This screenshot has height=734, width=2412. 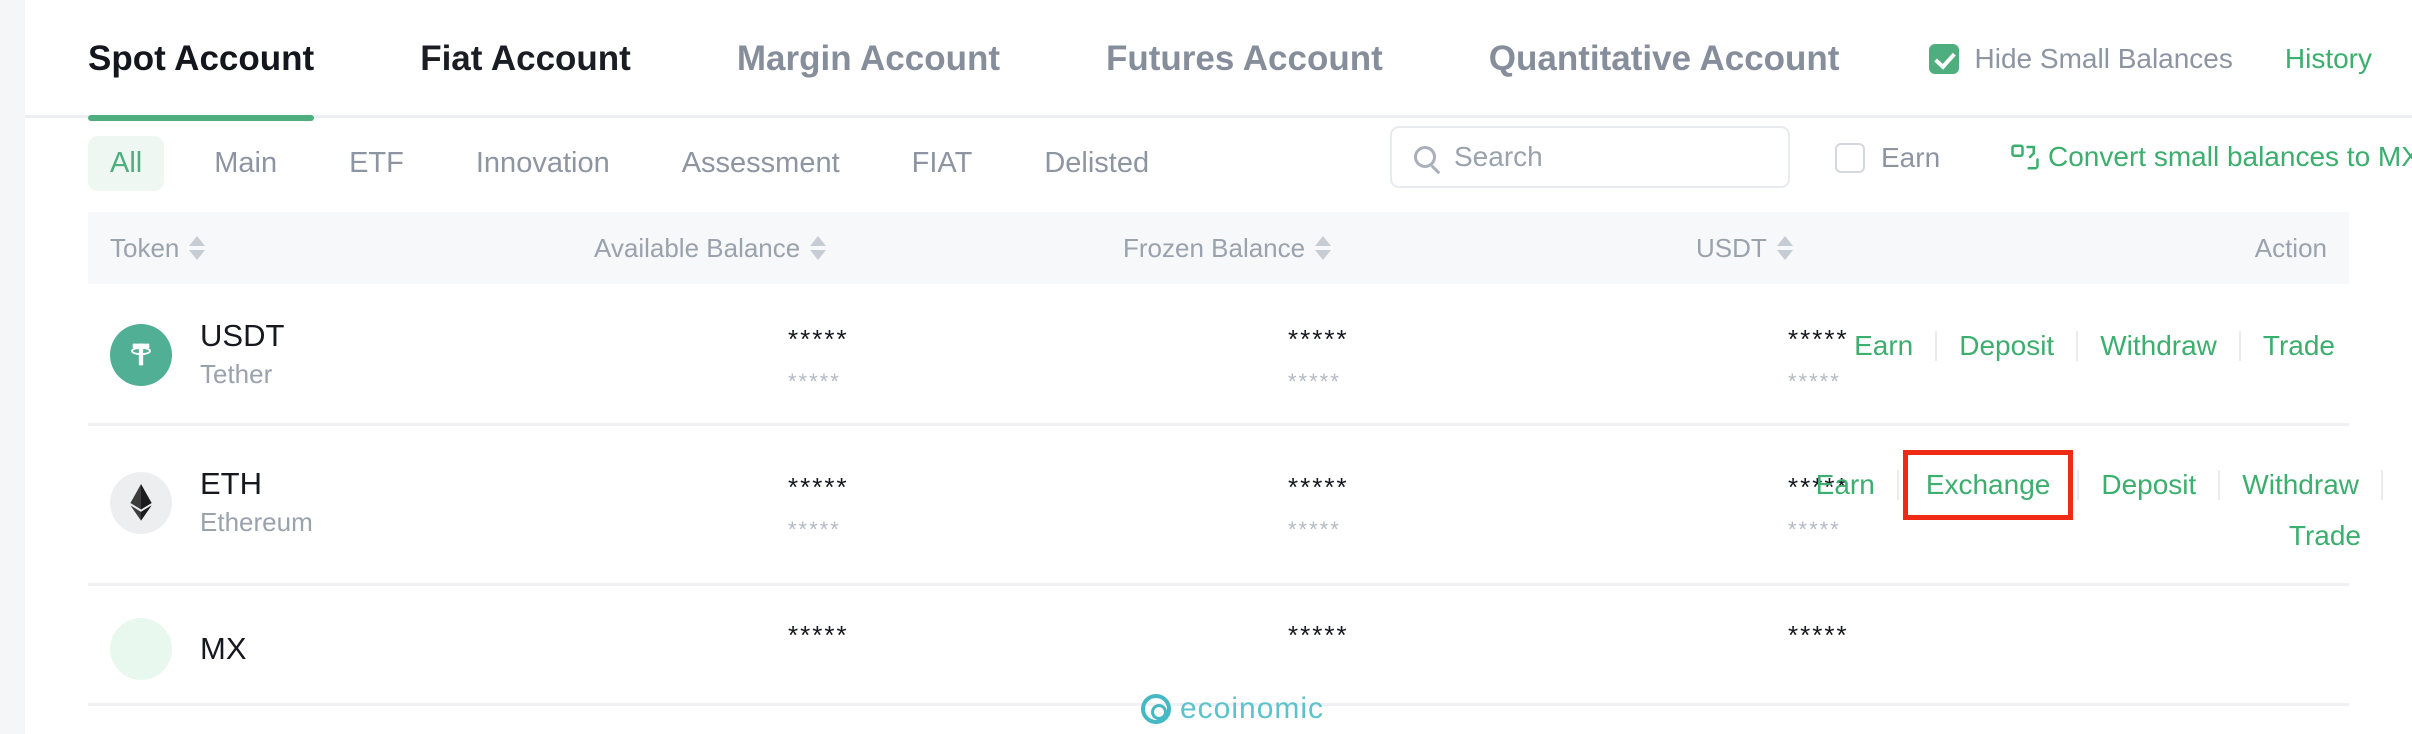 What do you see at coordinates (1425, 157) in the screenshot?
I see `search-icon` at bounding box center [1425, 157].